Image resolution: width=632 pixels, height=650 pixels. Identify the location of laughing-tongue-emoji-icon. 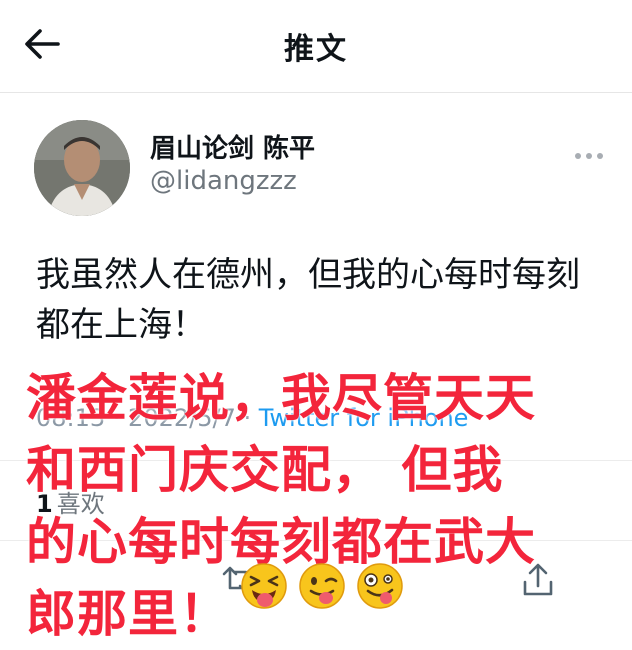
(264, 586).